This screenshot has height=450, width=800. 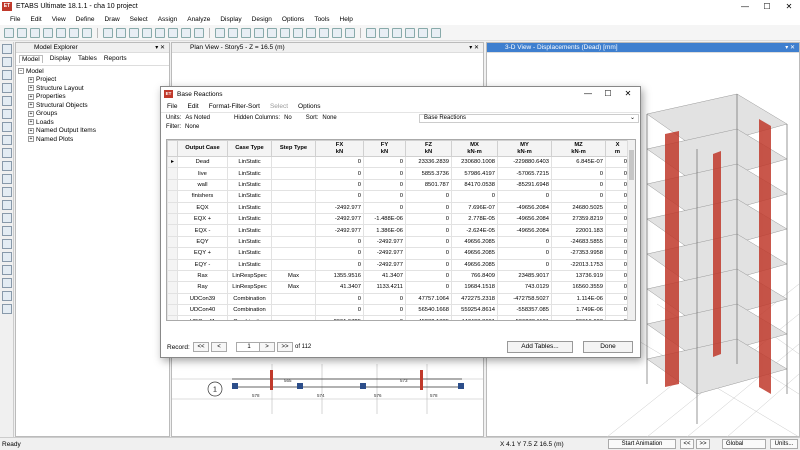 What do you see at coordinates (578, 299) in the screenshot?
I see `table-cell: 1.114E-06` at bounding box center [578, 299].